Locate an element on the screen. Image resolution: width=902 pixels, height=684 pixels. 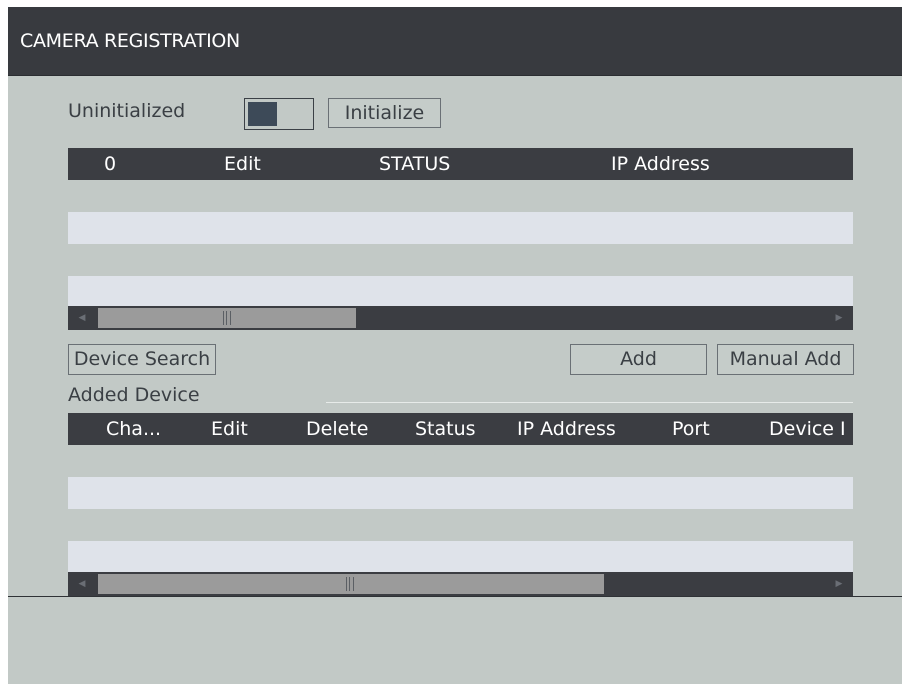
initialize-button: Initialize is located at coordinates (384, 113).